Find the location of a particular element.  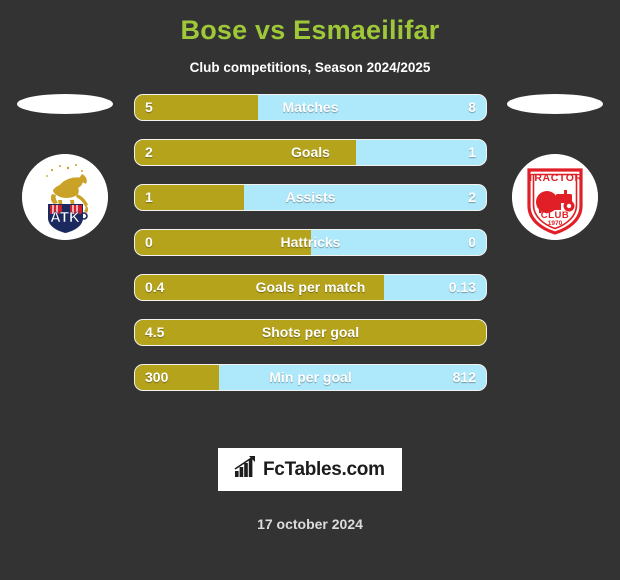

stat-row-goals: 2 Goals 1 is located at coordinates (310, 152).